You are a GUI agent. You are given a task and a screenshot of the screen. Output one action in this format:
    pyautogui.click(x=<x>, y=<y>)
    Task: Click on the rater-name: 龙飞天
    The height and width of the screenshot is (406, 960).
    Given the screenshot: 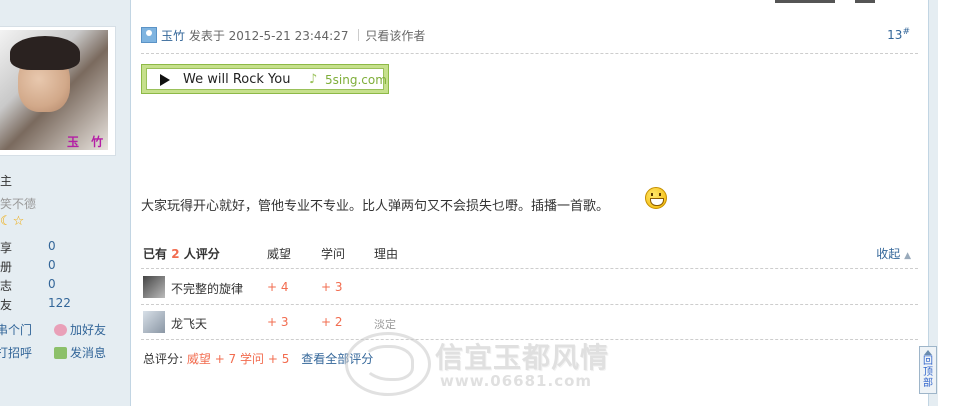 What is the action you would take?
    pyautogui.click(x=189, y=323)
    